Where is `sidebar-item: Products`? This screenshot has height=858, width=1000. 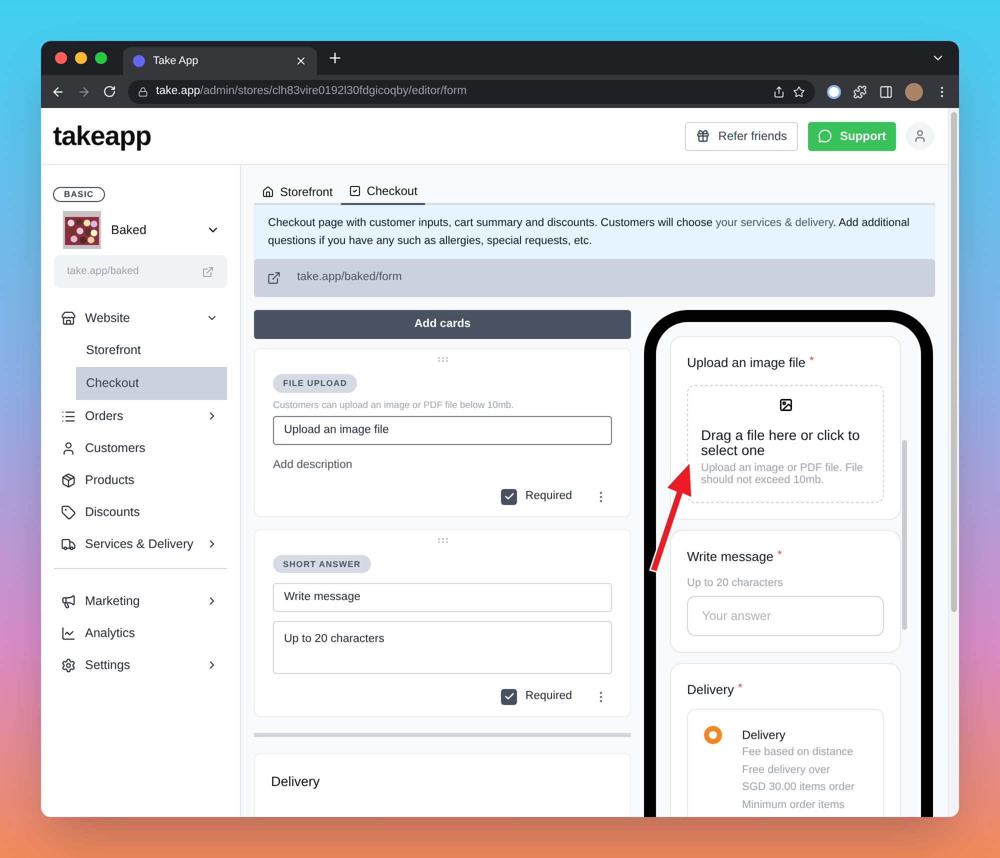 sidebar-item: Products is located at coordinates (140, 480).